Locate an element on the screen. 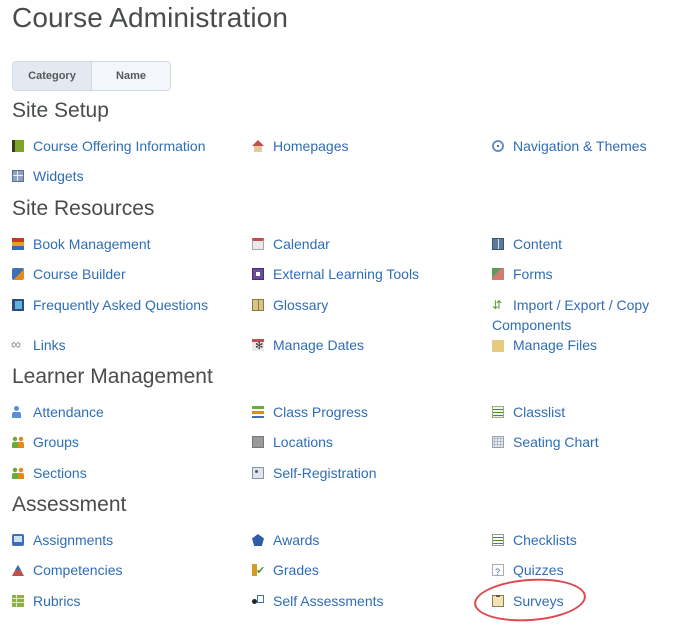  link-label: Book Management is located at coordinates (92, 244).